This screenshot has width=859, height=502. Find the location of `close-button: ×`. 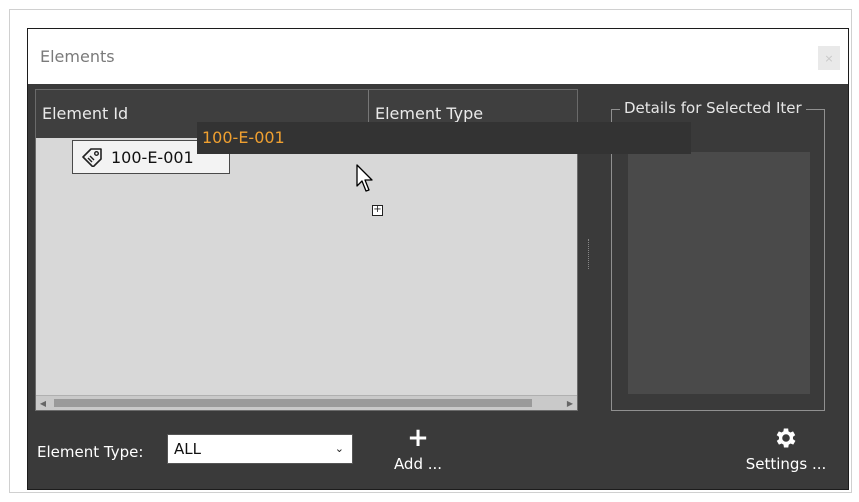

close-button: × is located at coordinates (829, 58).